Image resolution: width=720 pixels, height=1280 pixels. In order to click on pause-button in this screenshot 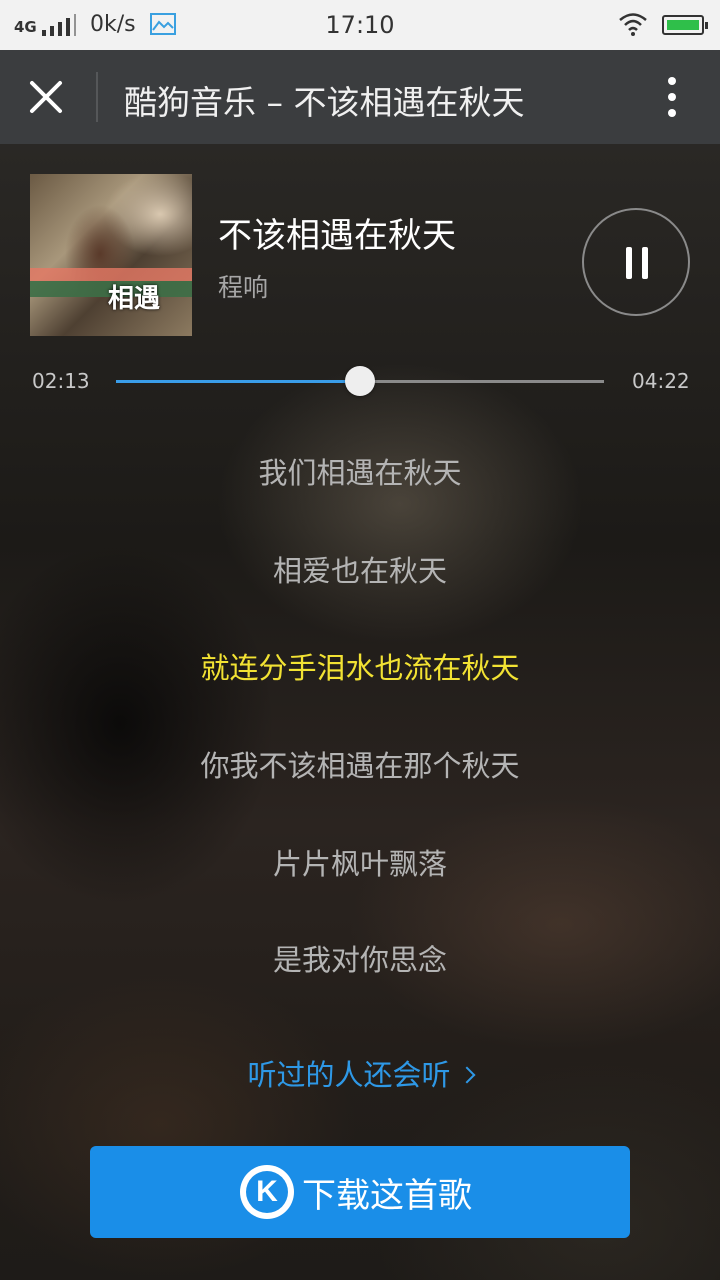, I will do `click(636, 262)`.